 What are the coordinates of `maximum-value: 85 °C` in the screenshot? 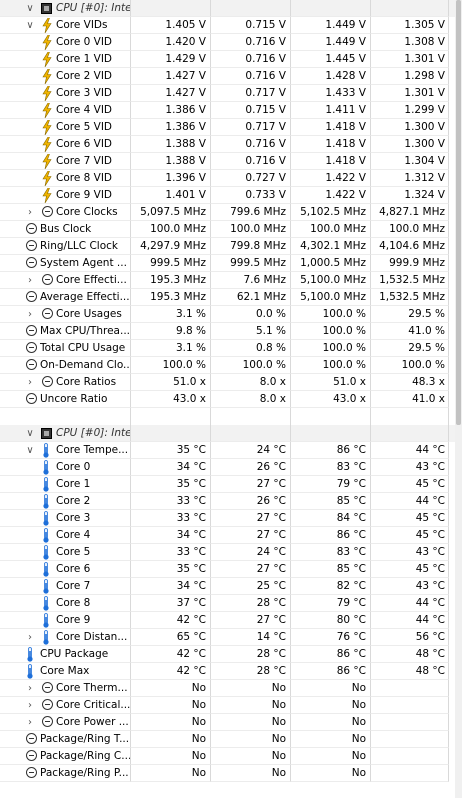 It's located at (331, 501).